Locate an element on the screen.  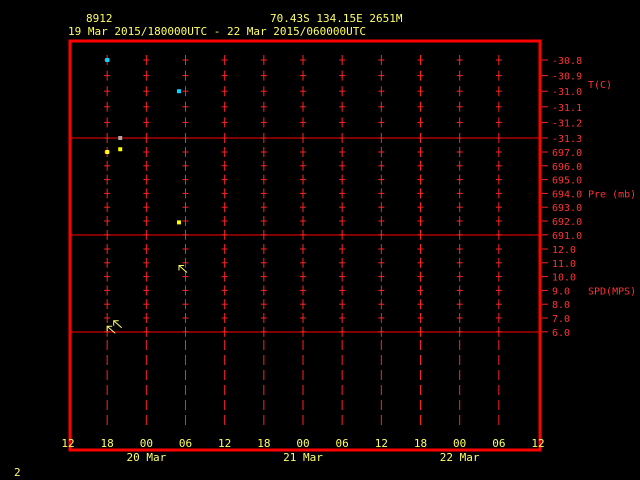
x-tick-labels: 12 18 00 06 12 18 00 06 12 18 00 06 12 is located at coordinates (302, 443).